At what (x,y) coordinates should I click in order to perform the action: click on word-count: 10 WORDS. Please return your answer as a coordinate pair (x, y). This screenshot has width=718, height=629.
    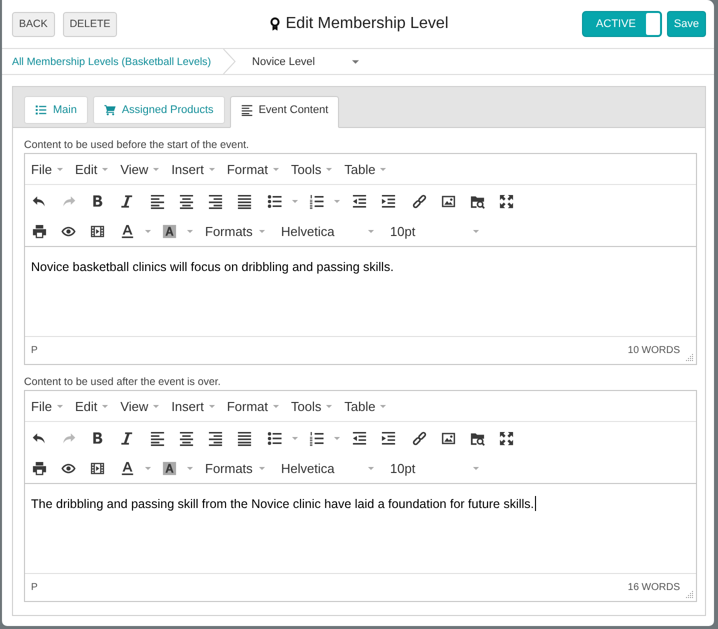
    Looking at the image, I should click on (654, 350).